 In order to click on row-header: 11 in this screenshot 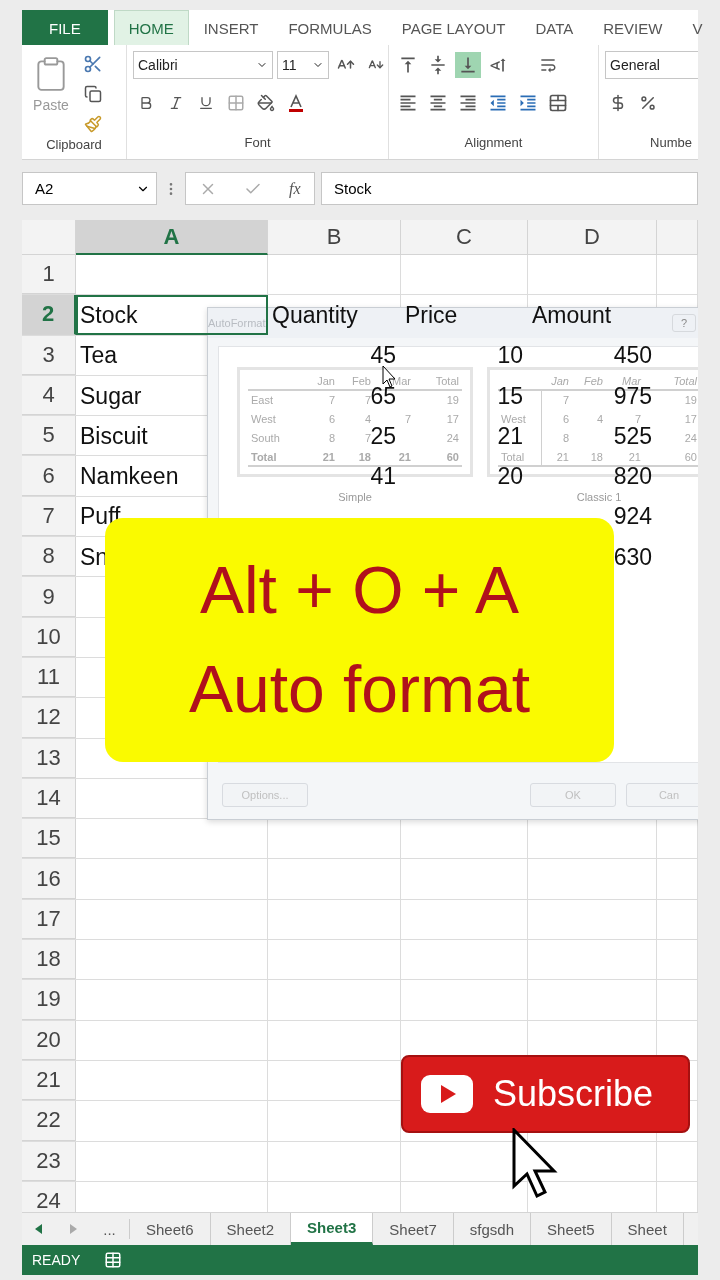, I will do `click(49, 677)`.